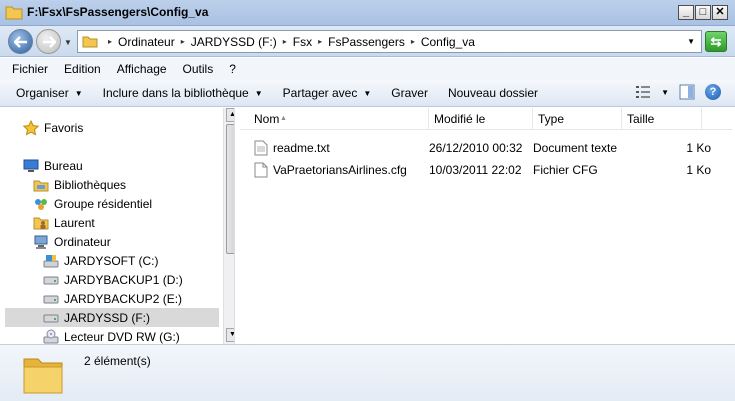  I want to click on help-icon: ?, so click(713, 92).